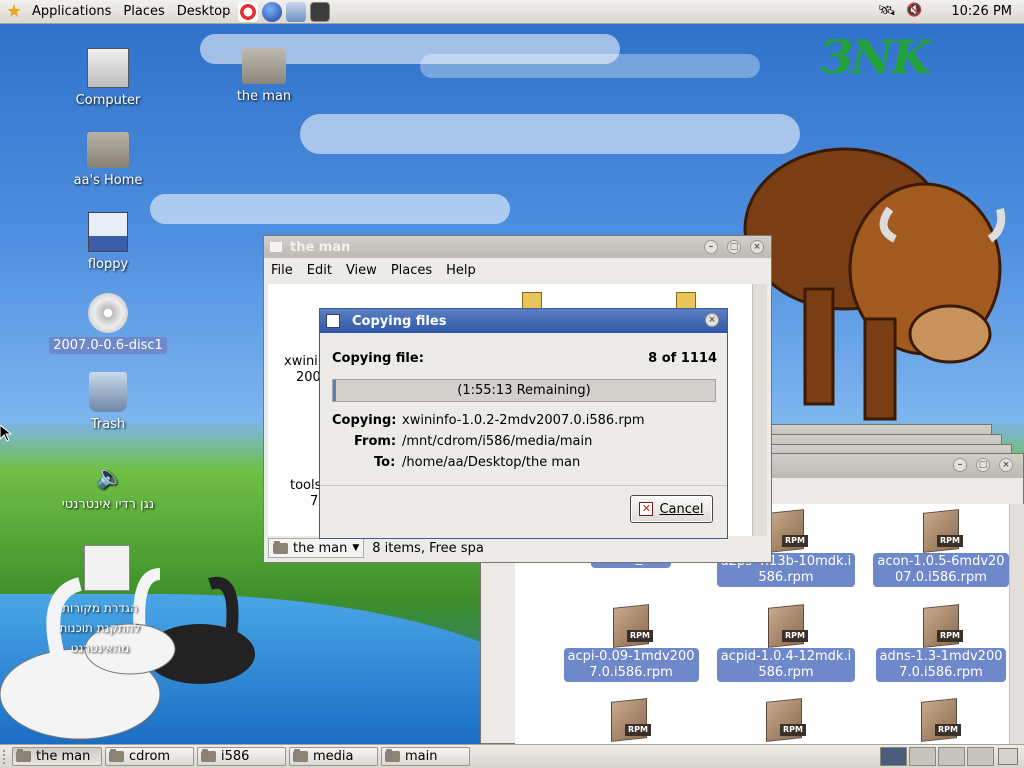 This screenshot has height=768, width=1024. Describe the element at coordinates (1008, 756) in the screenshot. I see `trash-applet-icon` at that location.